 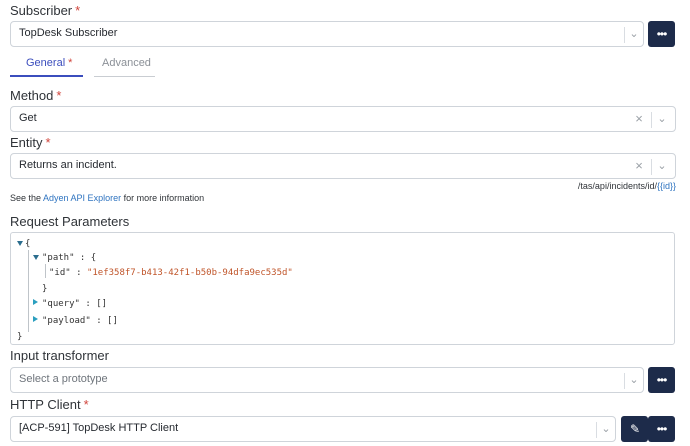 What do you see at coordinates (82, 198) in the screenshot?
I see `adyen-api-explorer-link: Adyen API Explorer` at bounding box center [82, 198].